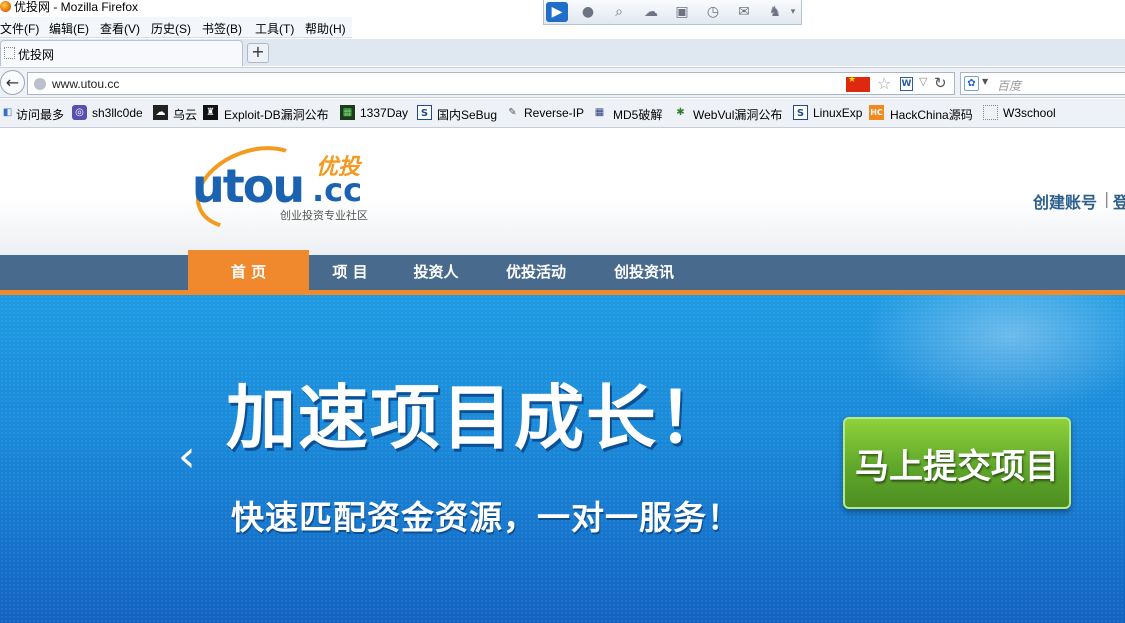  Describe the element at coordinates (276, 114) in the screenshot. I see `bookmark-exploit-db: Exploit-DB漏洞公布` at that location.